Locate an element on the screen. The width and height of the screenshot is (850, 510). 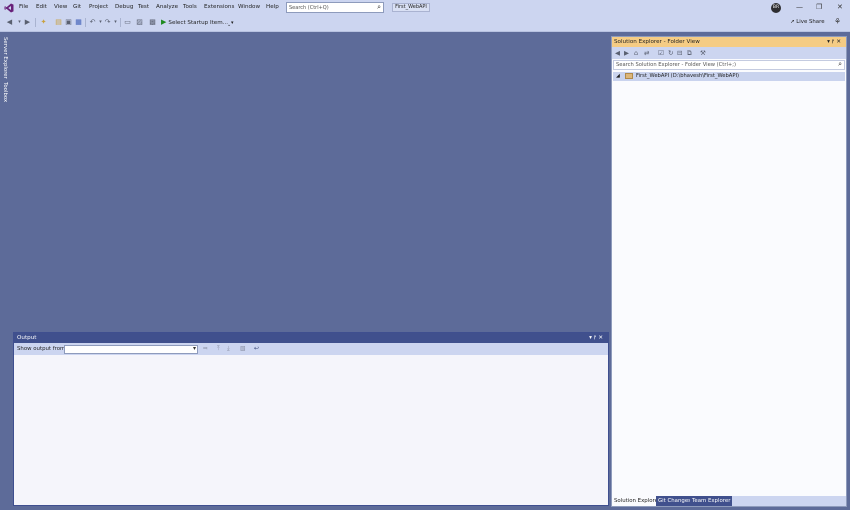
save-all-icon: ▦ is located at coordinates (78, 22).